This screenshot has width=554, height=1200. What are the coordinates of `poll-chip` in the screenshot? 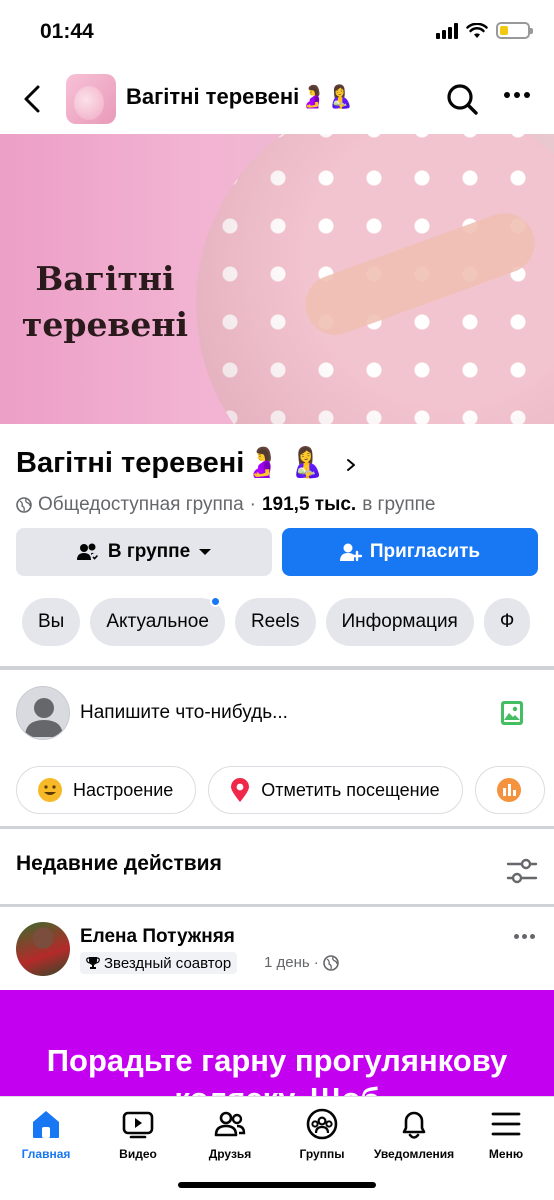 It's located at (509, 790).